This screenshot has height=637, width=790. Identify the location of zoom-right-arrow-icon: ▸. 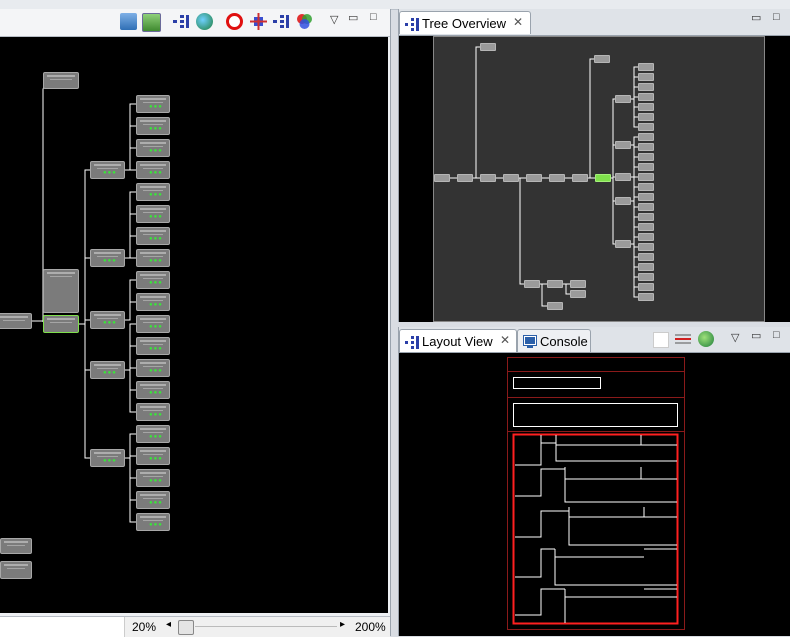
(342, 624).